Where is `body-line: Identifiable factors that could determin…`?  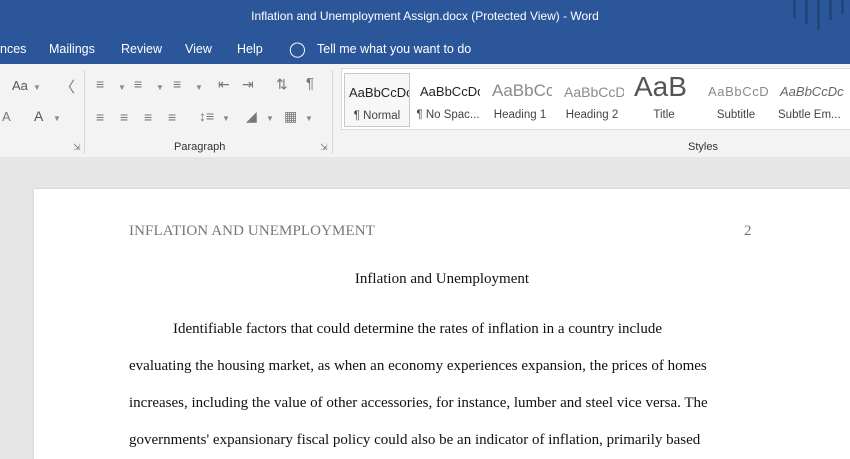
body-line: Identifiable factors that could determin… is located at coordinates (417, 329).